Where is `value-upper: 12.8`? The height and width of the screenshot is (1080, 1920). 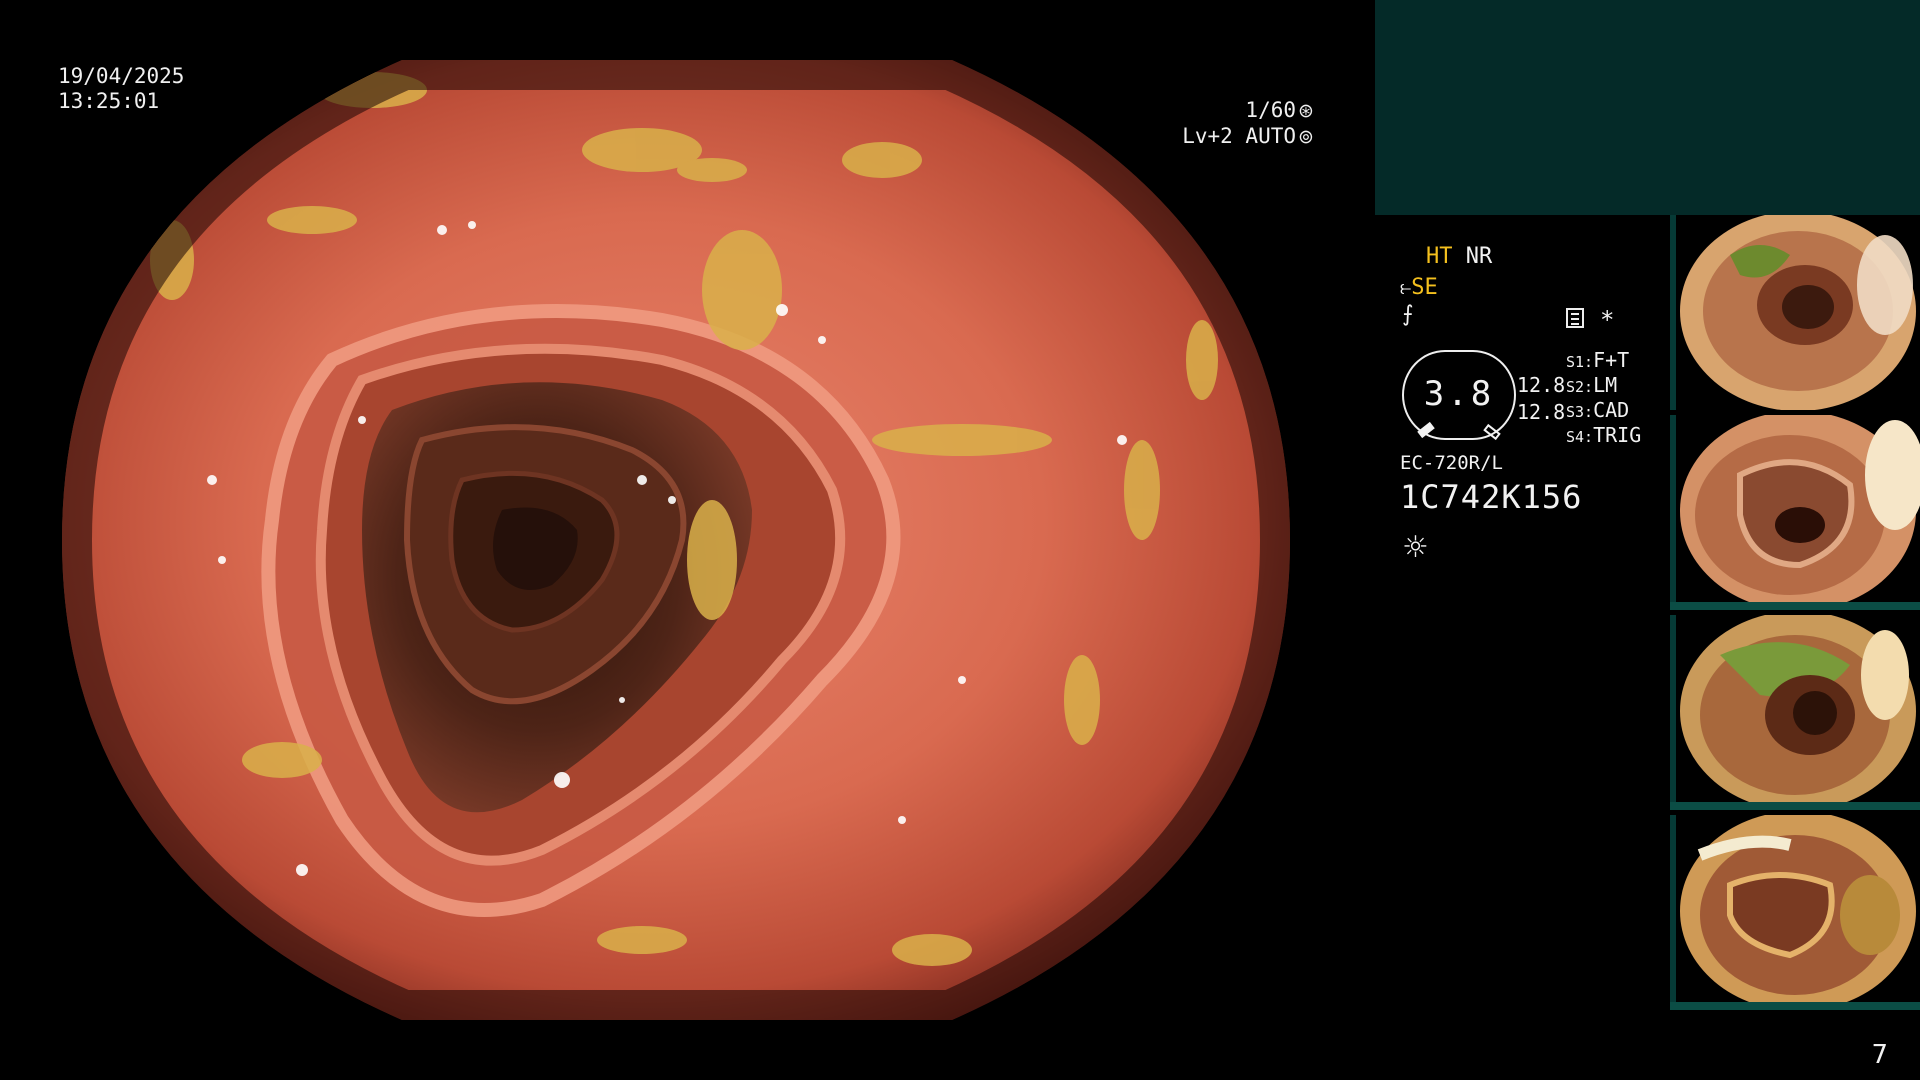
value-upper: 12.8 is located at coordinates (1541, 385).